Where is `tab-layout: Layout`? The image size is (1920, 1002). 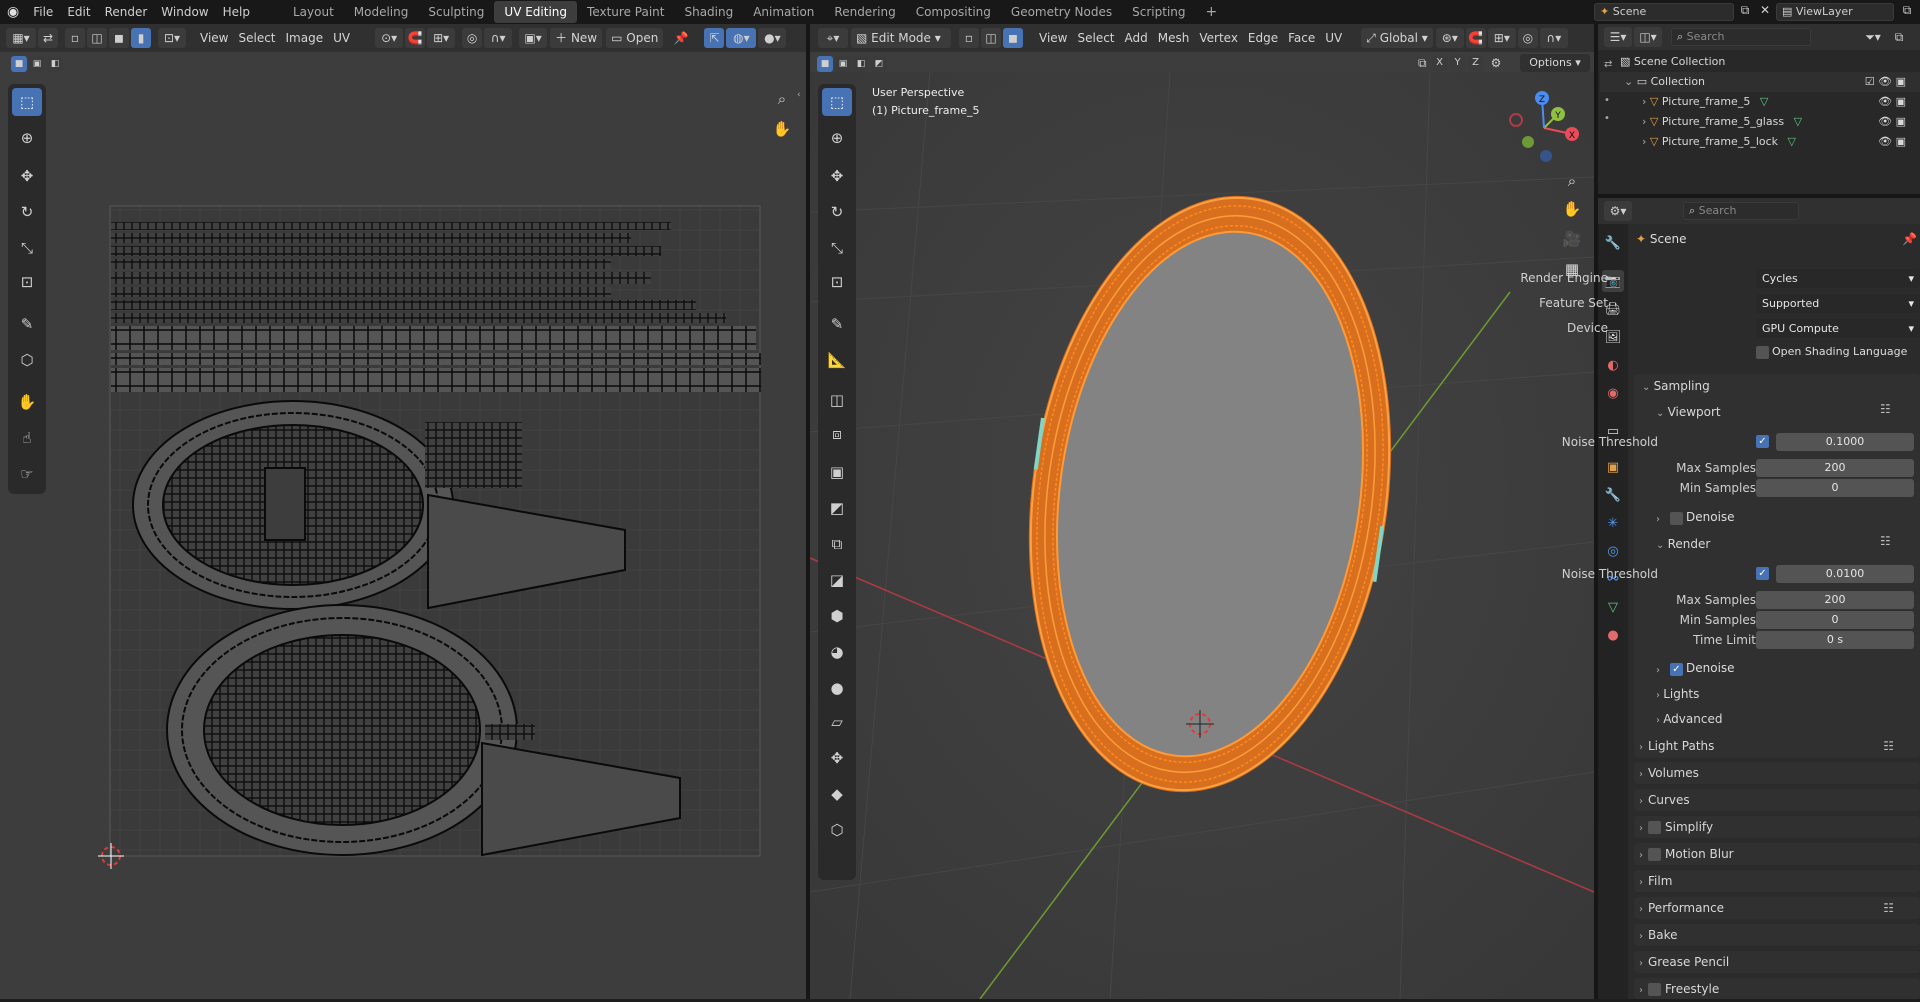
tab-layout: Layout is located at coordinates (313, 12).